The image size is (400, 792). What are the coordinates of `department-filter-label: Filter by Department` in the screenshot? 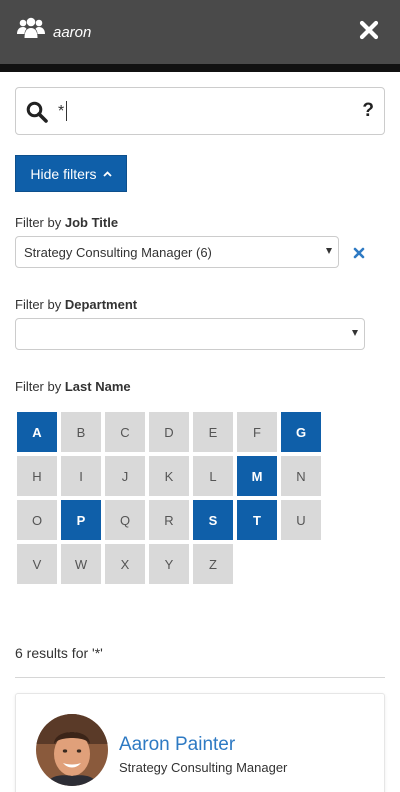 It's located at (76, 304).